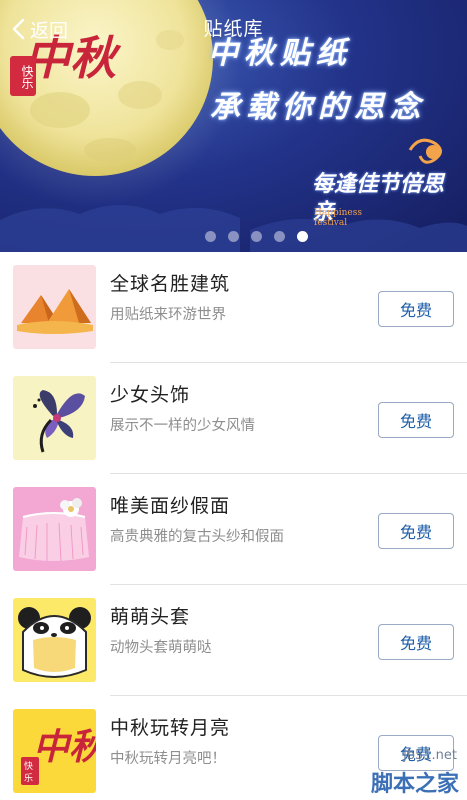  I want to click on item-description: 用贴纸来环游世界, so click(168, 315).